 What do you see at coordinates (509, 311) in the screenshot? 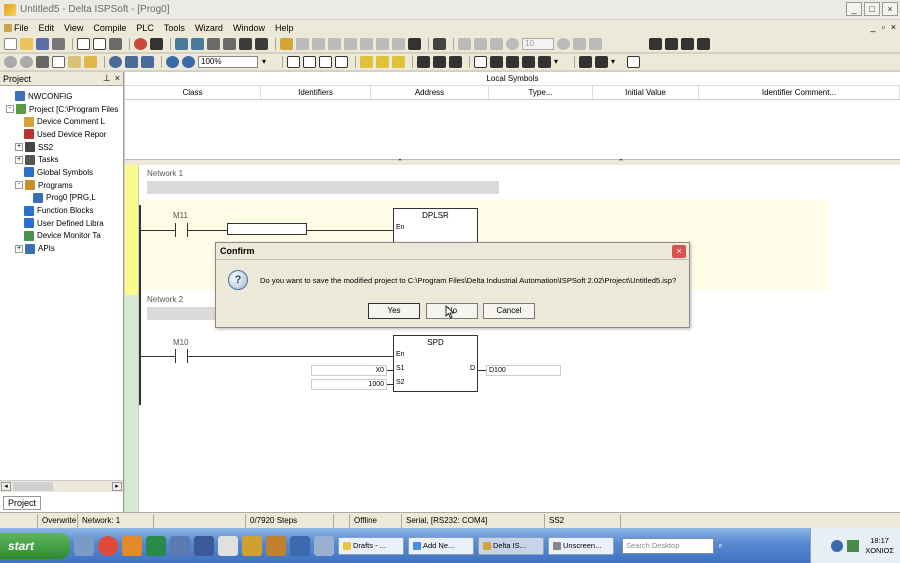
I see `cancel-button: Cancel` at bounding box center [509, 311].